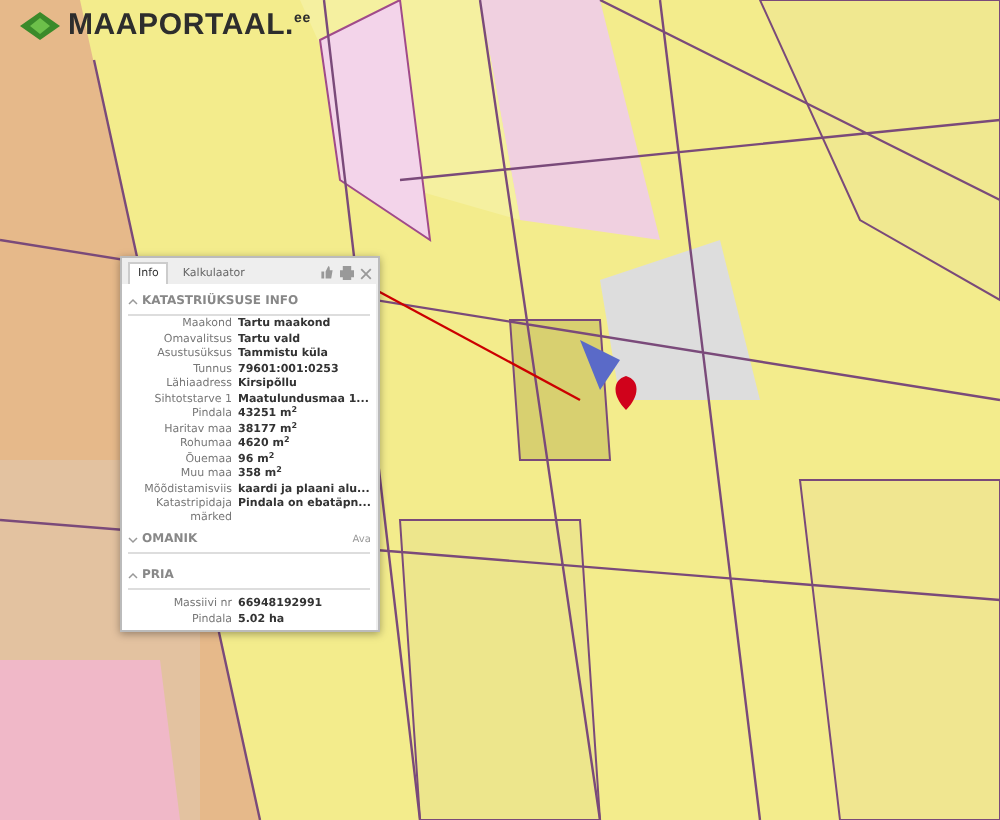  I want to click on map-pin-icon, so click(626, 393).